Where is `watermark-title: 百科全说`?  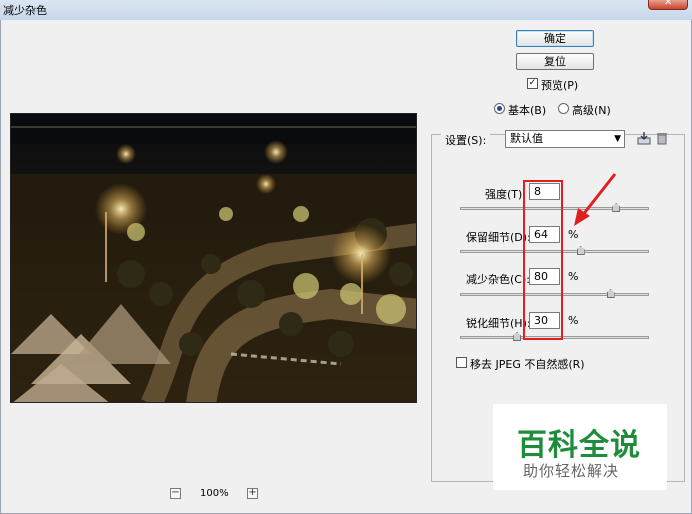 watermark-title: 百科全说 is located at coordinates (579, 445).